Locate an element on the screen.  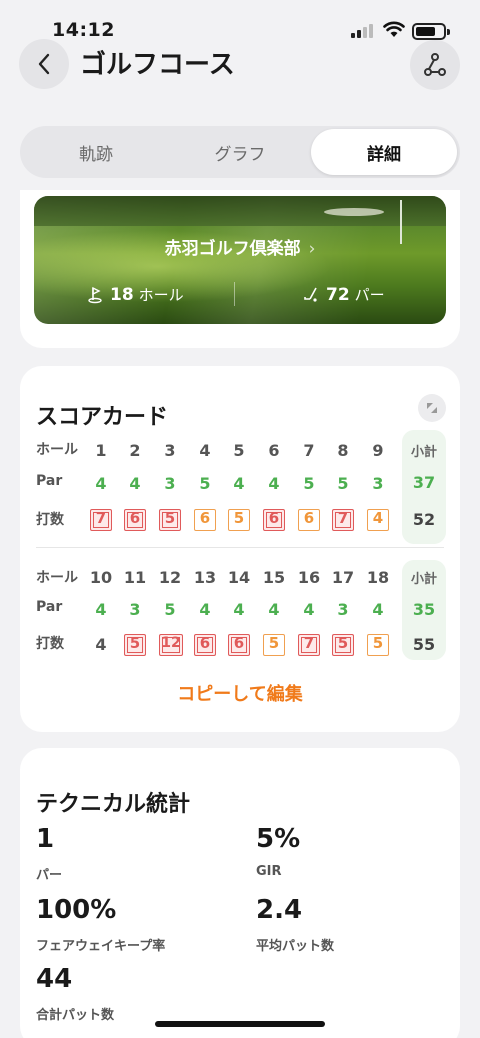
strokes-subtotal-back: 55 is located at coordinates (424, 644).